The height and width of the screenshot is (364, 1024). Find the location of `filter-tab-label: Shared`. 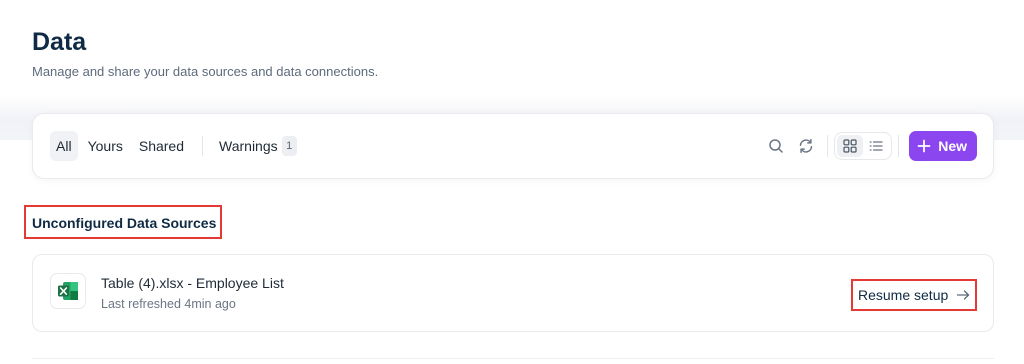

filter-tab-label: Shared is located at coordinates (161, 146).